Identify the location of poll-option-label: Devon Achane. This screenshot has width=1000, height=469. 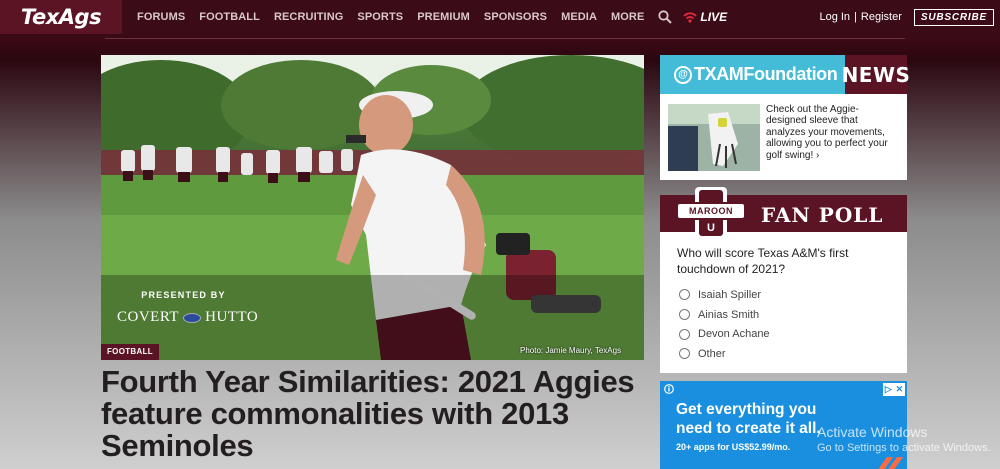
(734, 334).